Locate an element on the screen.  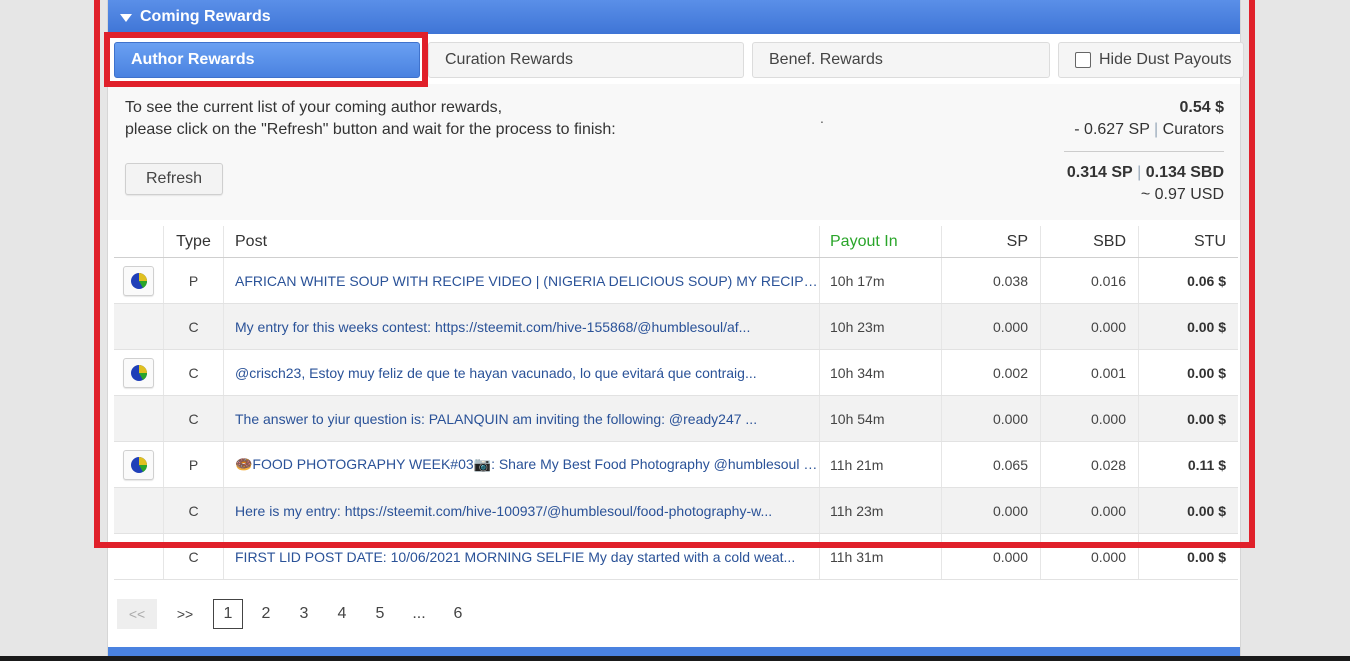
header-payout: Payout In is located at coordinates (881, 241).